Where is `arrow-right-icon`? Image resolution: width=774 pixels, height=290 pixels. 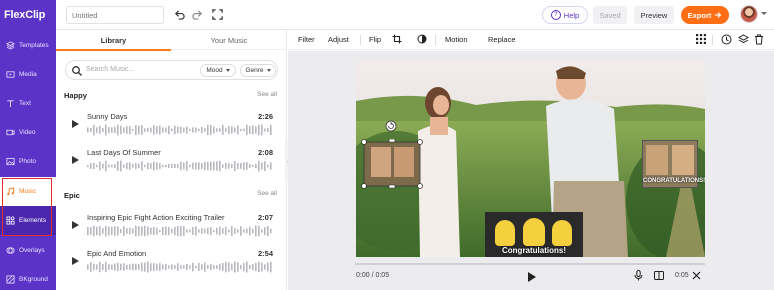 arrow-right-icon is located at coordinates (718, 15).